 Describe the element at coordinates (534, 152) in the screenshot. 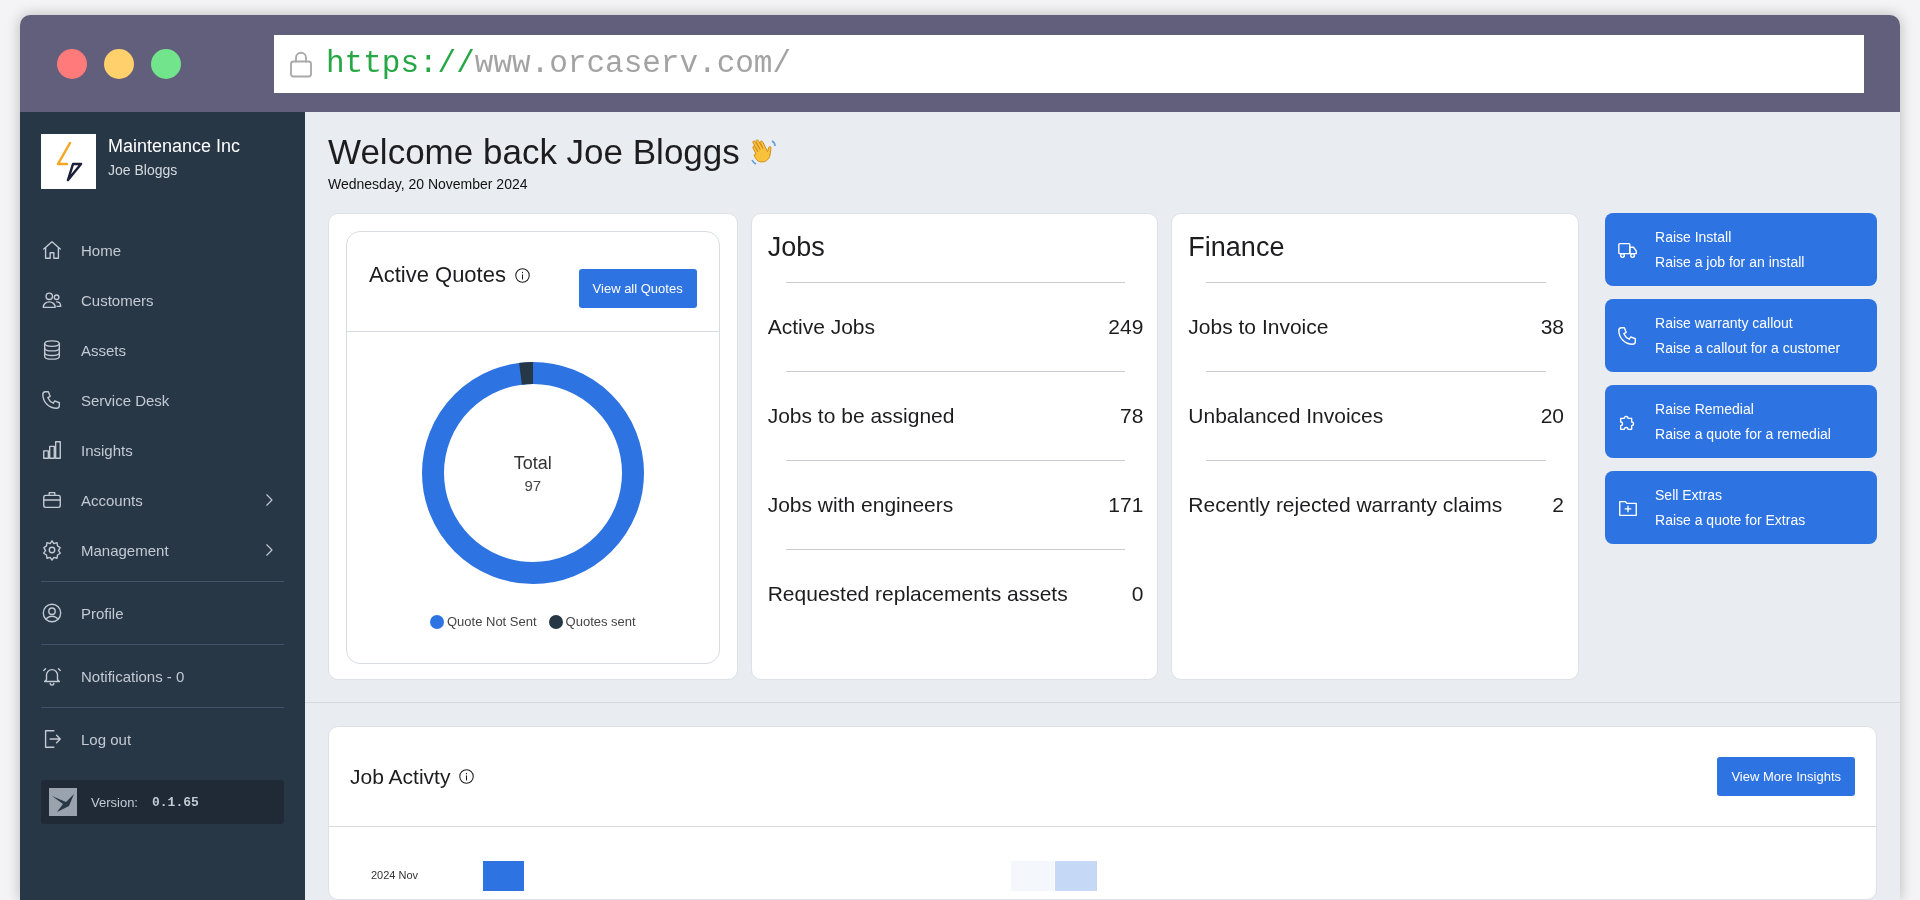

I see `welcome-heading: Welcome back Joe Bloggs` at that location.